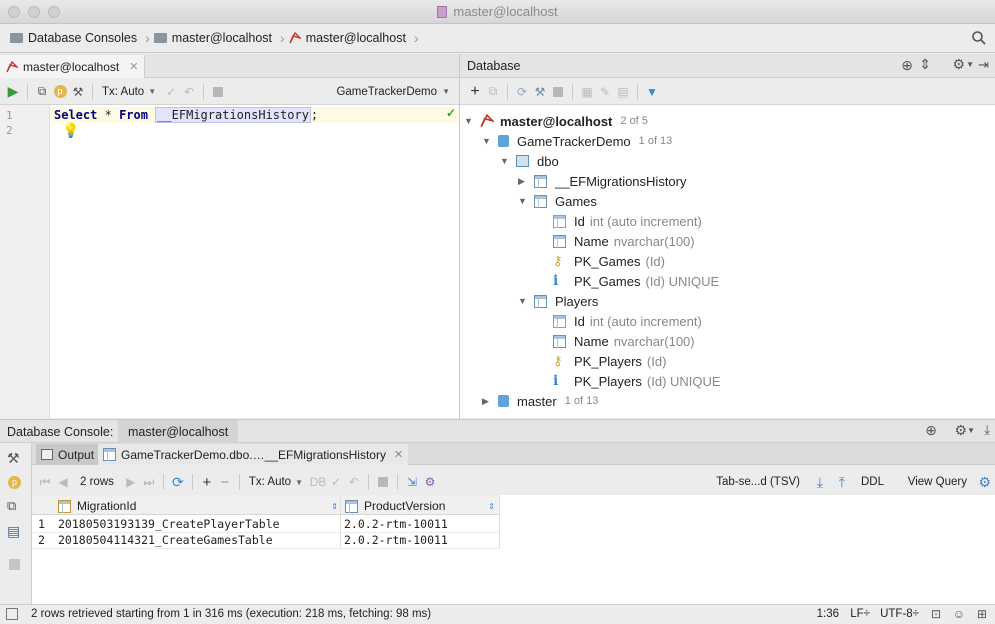 The image size is (995, 624). What do you see at coordinates (347, 38) in the screenshot?
I see `breadcrumb-master-console: master@localhost` at bounding box center [347, 38].